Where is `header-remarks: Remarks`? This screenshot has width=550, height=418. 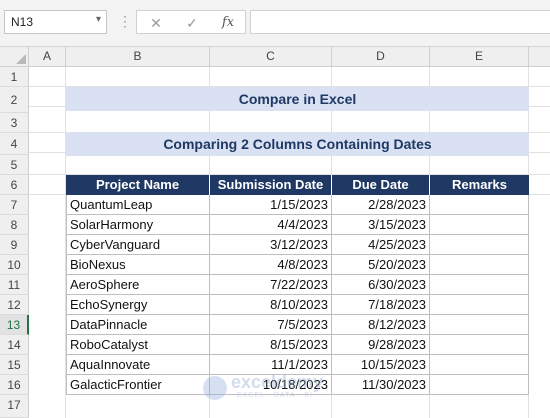 header-remarks: Remarks is located at coordinates (479, 185).